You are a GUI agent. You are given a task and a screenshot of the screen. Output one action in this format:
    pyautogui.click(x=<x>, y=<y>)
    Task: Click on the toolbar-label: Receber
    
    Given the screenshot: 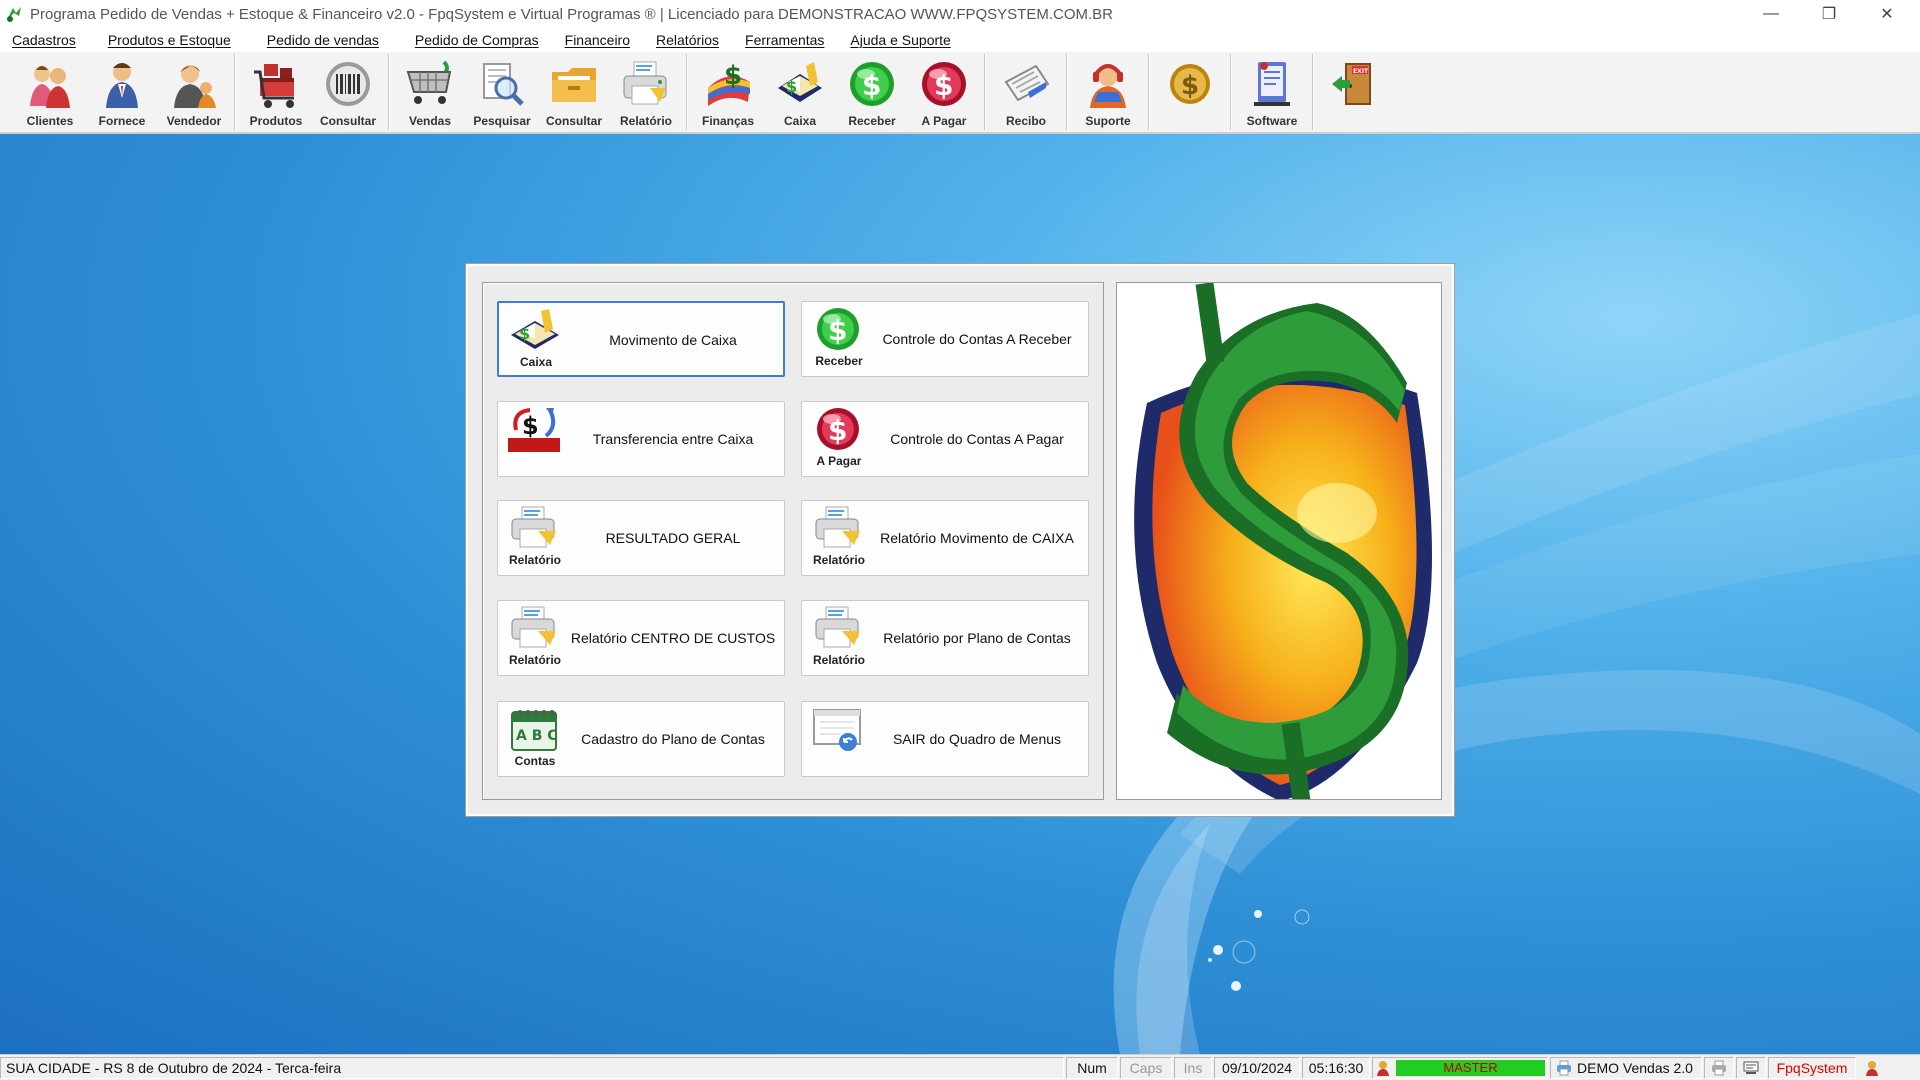 What is the action you would take?
    pyautogui.click(x=872, y=121)
    